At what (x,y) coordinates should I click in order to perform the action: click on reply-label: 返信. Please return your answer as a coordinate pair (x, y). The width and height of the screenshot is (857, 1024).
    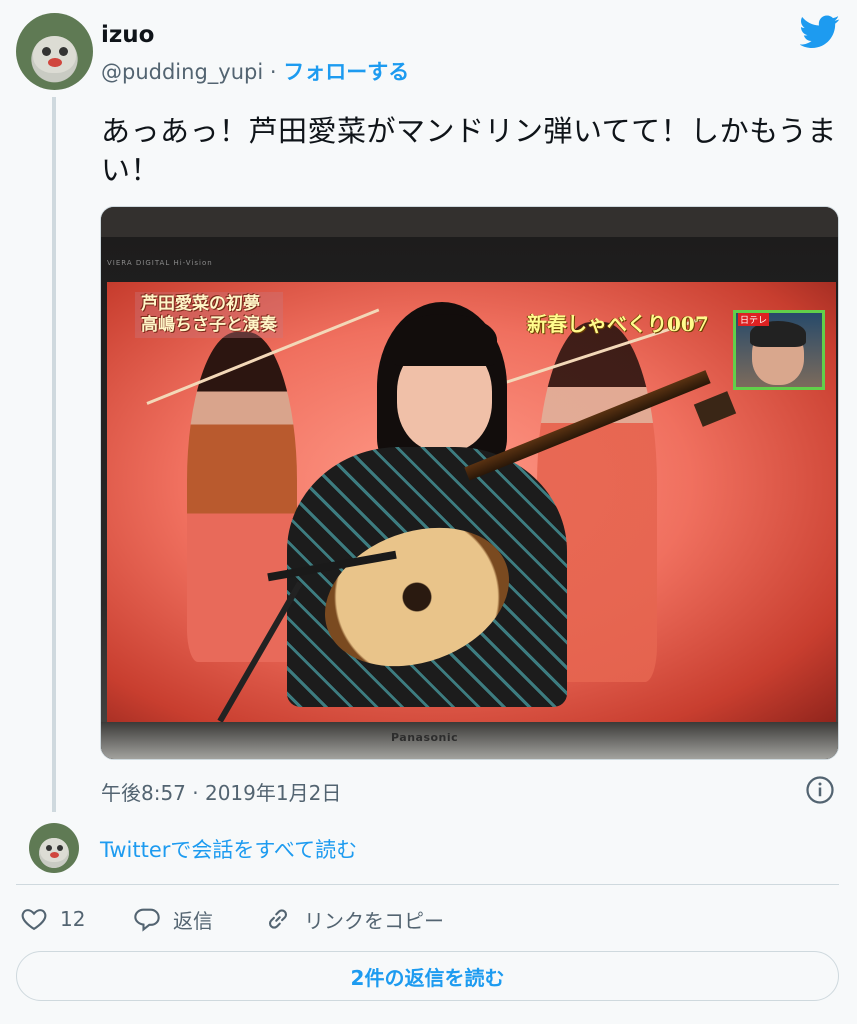
    Looking at the image, I should click on (193, 920).